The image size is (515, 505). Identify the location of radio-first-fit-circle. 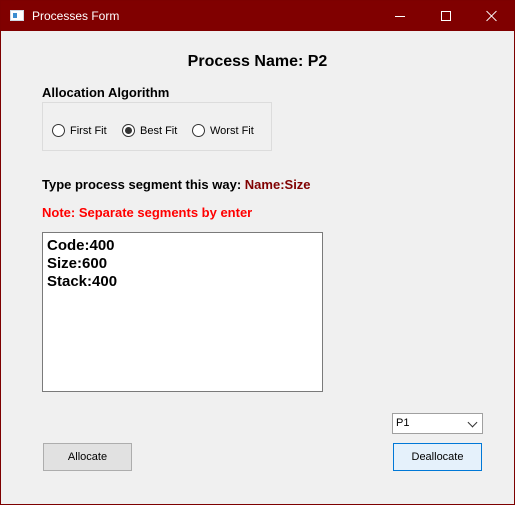
(58, 130).